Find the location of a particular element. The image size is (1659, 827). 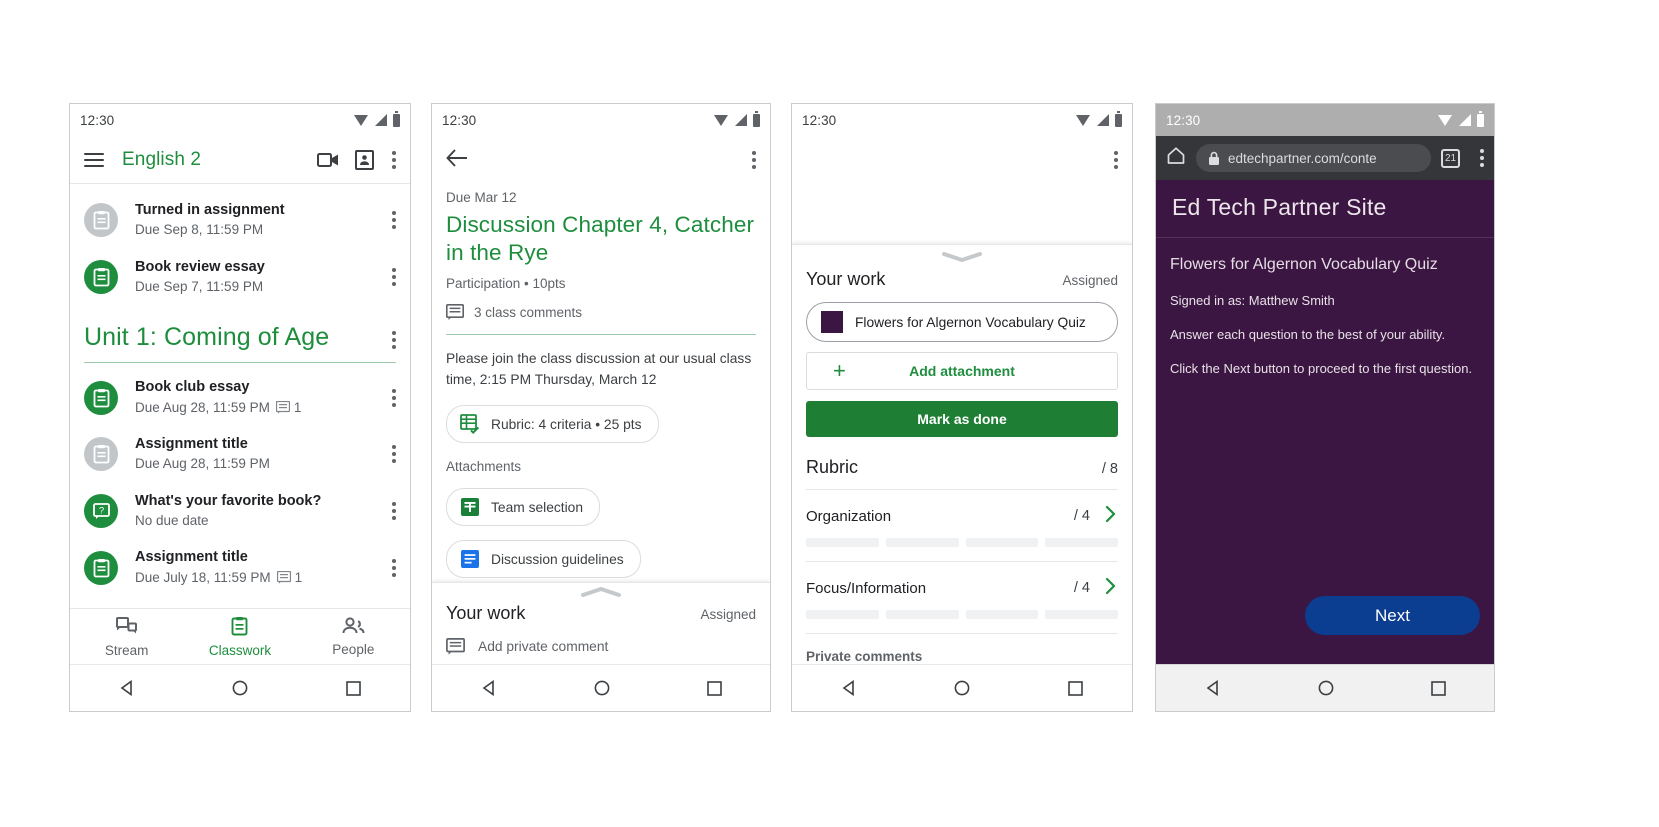

google-sheets-icon is located at coordinates (470, 507).